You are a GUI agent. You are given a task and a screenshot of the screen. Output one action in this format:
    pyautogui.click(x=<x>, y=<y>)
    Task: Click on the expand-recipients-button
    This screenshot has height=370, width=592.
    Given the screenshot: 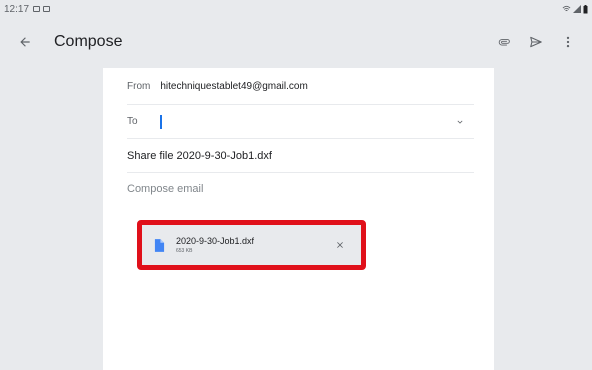 What is the action you would take?
    pyautogui.click(x=460, y=122)
    